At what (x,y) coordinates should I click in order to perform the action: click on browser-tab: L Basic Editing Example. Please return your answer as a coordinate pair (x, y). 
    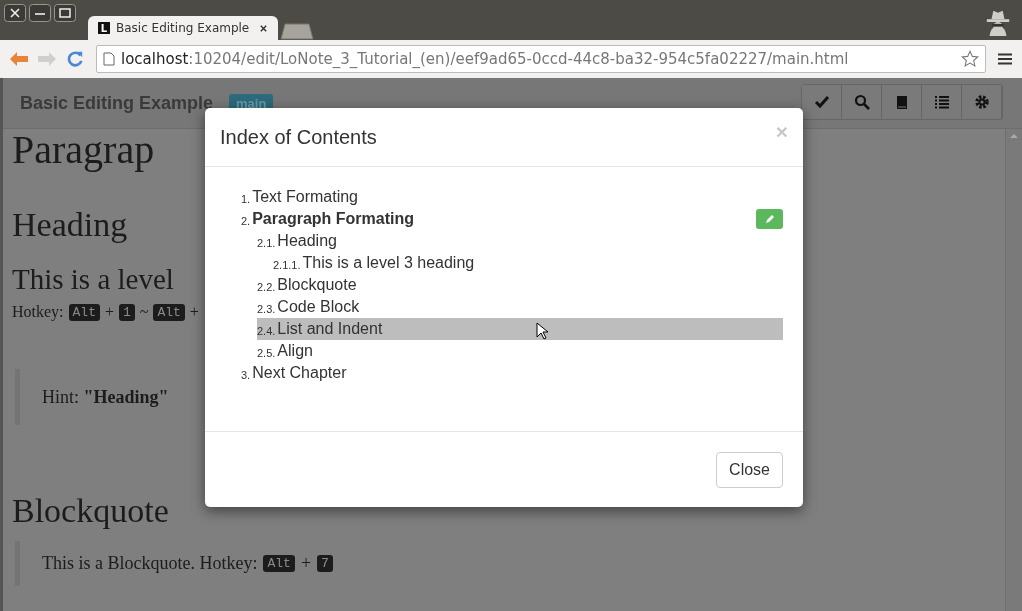
    Looking at the image, I should click on (183, 28).